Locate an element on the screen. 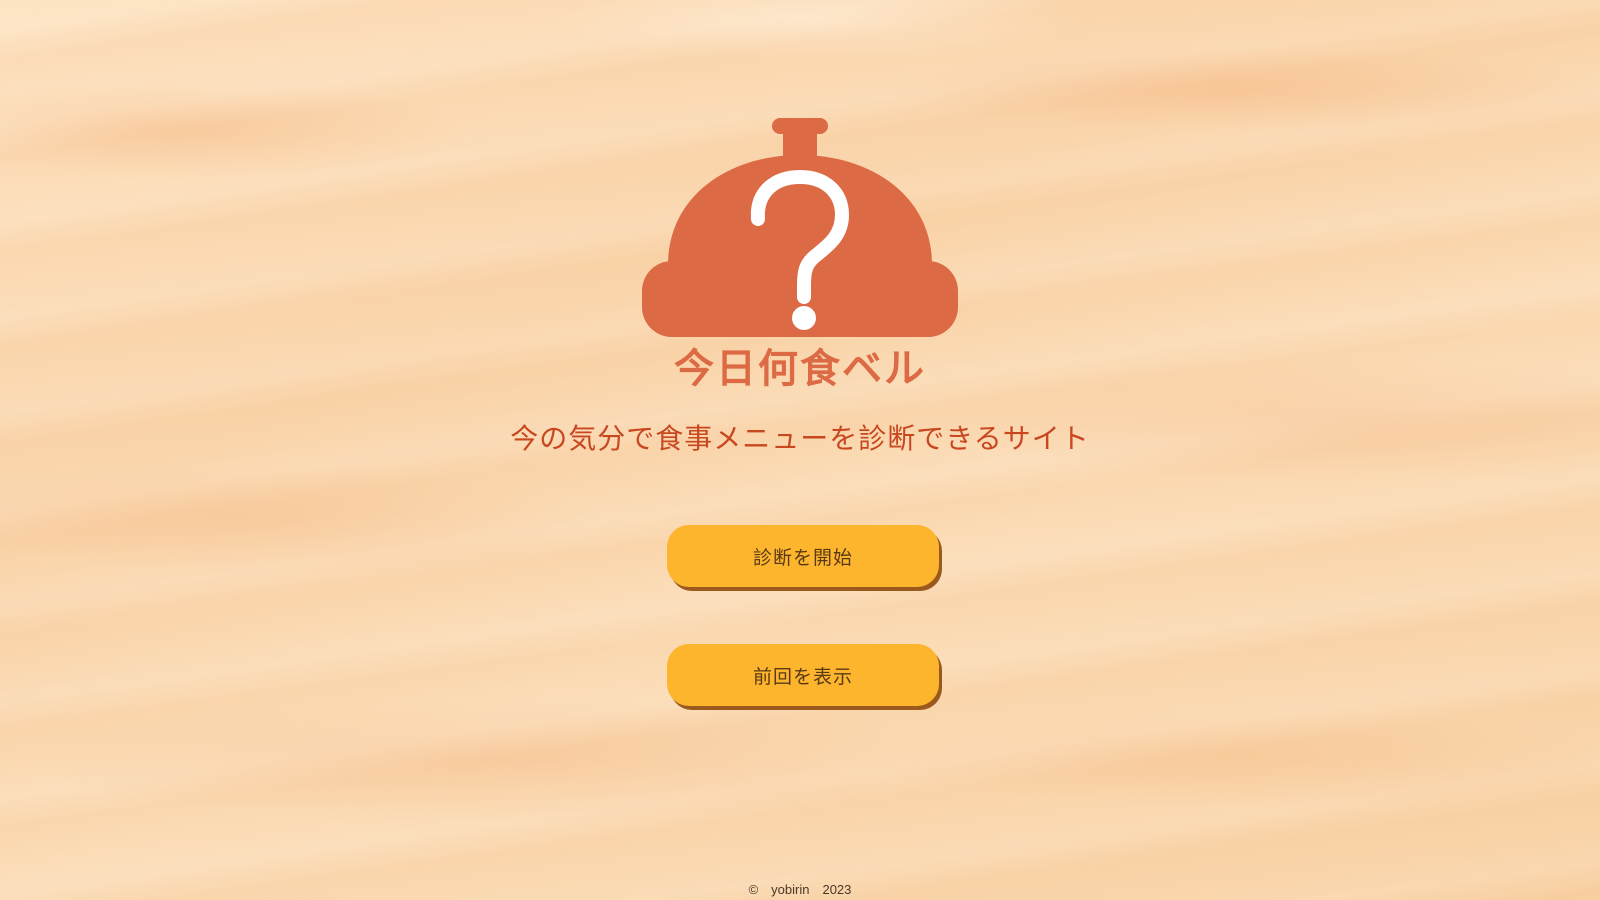 Image resolution: width=1600 pixels, height=900 pixels. bell-question-icon is located at coordinates (800, 227).